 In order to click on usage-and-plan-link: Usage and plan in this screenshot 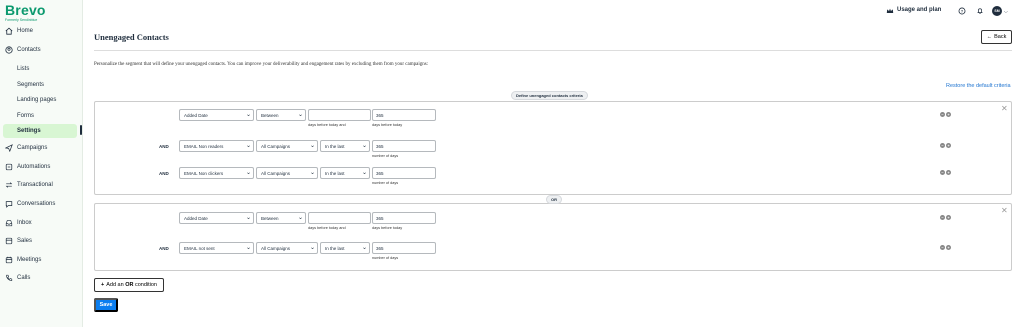, I will do `click(919, 10)`.